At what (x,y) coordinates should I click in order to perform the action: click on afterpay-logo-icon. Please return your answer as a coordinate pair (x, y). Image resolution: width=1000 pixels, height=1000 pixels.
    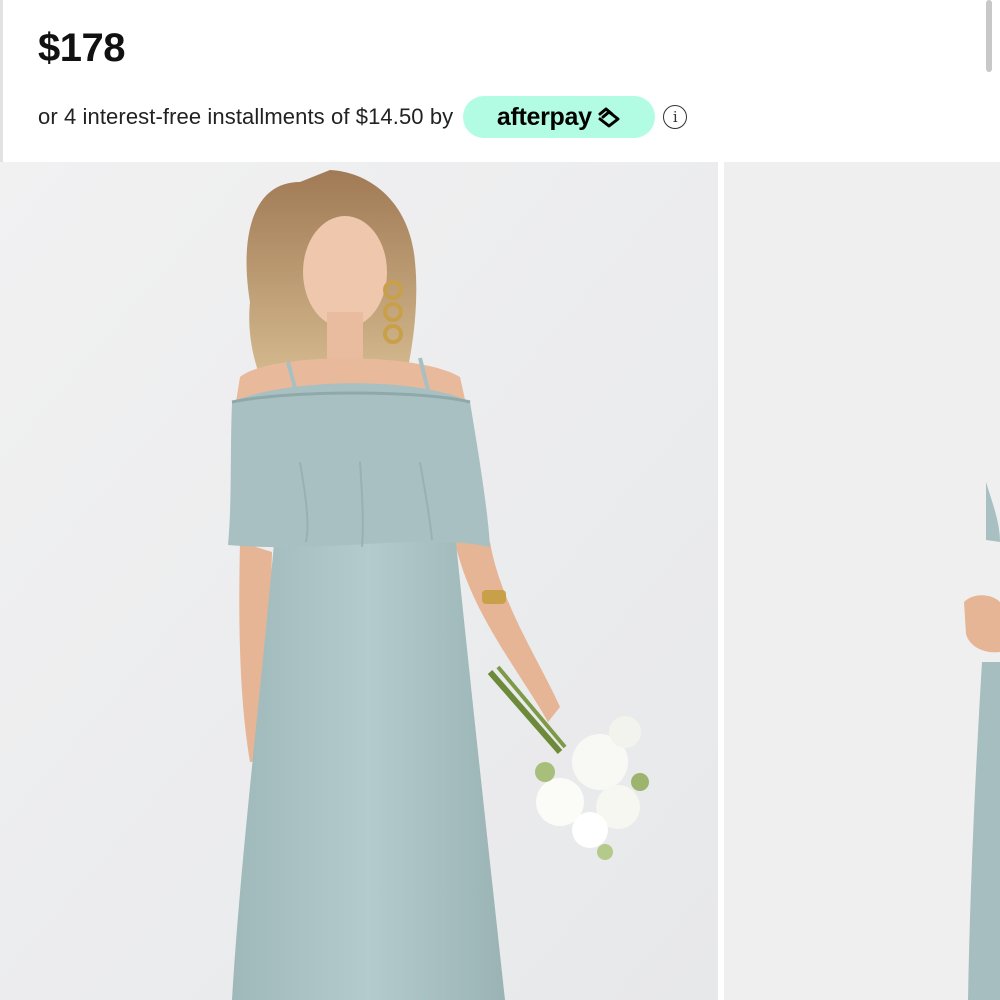
    Looking at the image, I should click on (609, 117).